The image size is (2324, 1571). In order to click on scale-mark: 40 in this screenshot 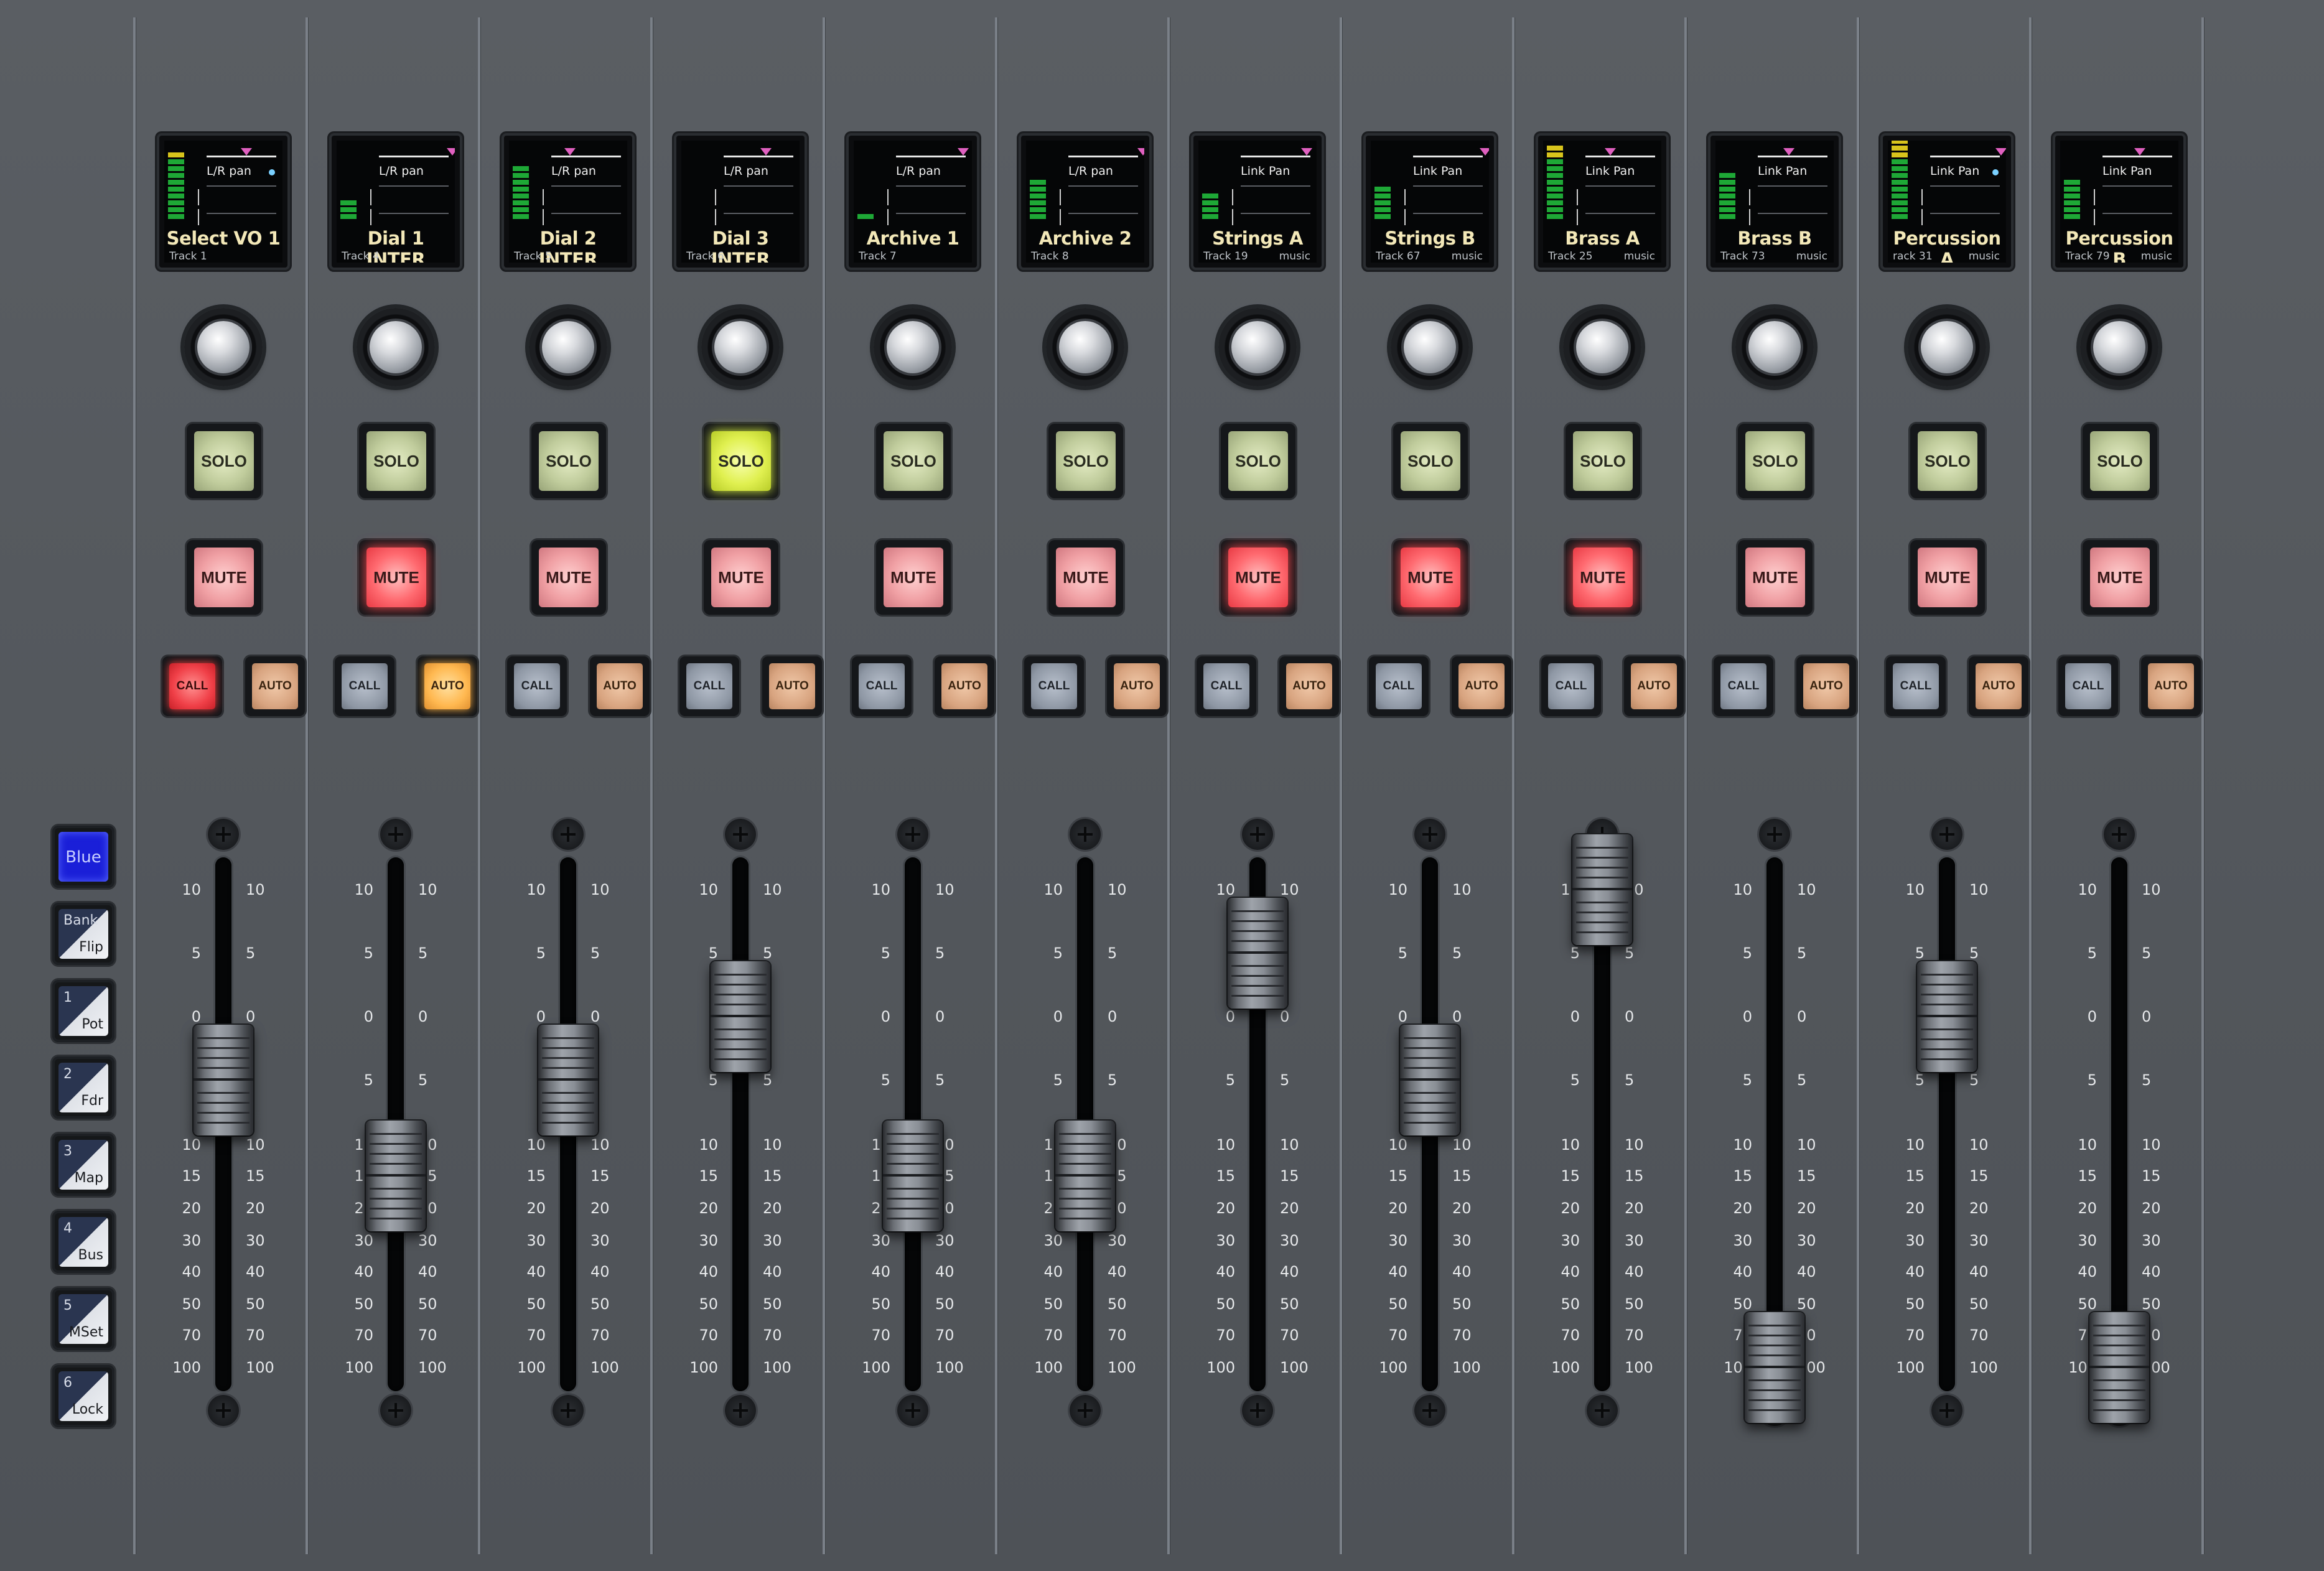, I will do `click(1225, 1271)`.